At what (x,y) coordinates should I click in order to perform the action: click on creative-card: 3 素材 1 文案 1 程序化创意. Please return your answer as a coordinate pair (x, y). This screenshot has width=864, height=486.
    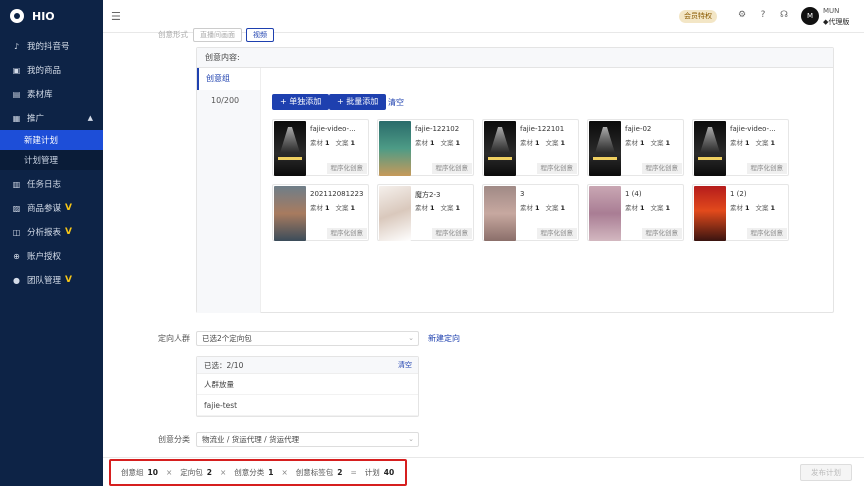
    Looking at the image, I should click on (530, 212).